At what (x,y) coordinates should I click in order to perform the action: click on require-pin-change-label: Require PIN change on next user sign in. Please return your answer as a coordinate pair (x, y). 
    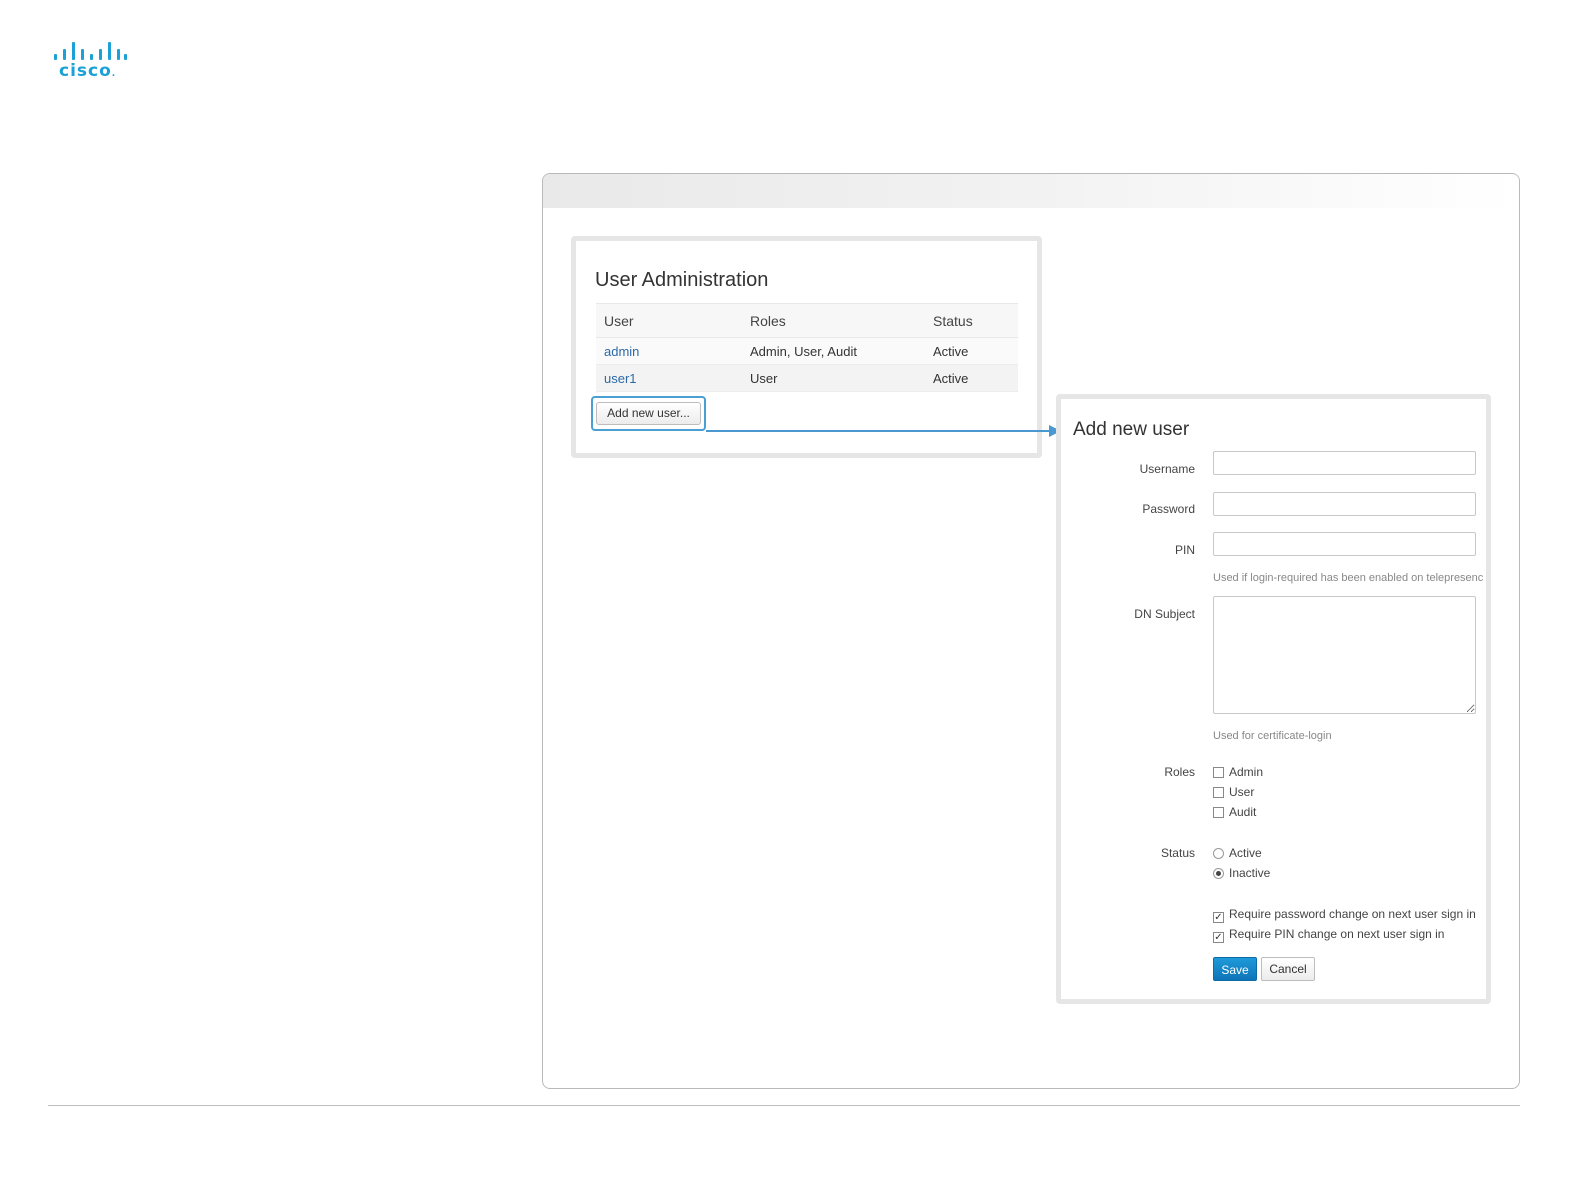
    Looking at the image, I should click on (1337, 934).